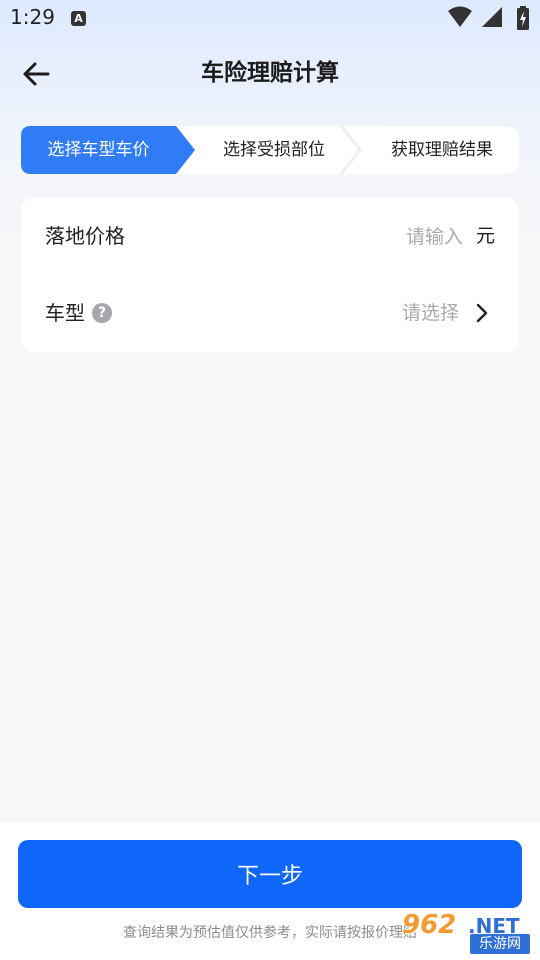 The image size is (540, 960). What do you see at coordinates (500, 944) in the screenshot?
I see `watermark-site: 乐游网` at bounding box center [500, 944].